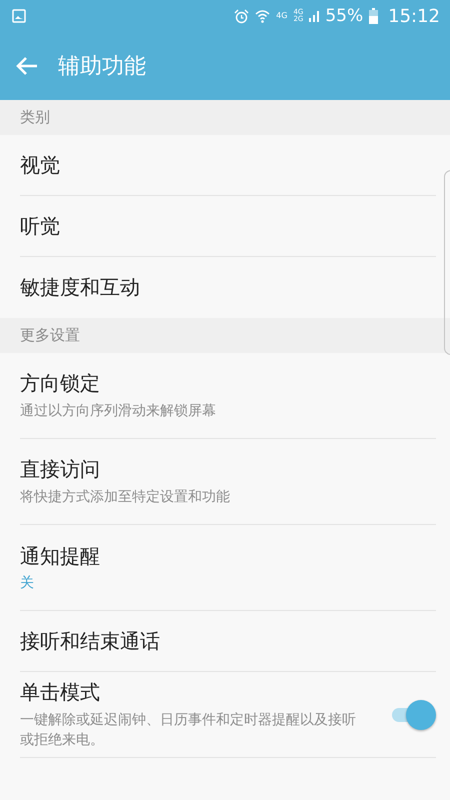 The height and width of the screenshot is (800, 450). Describe the element at coordinates (242, 16) in the screenshot. I see `alarm-icon` at that location.